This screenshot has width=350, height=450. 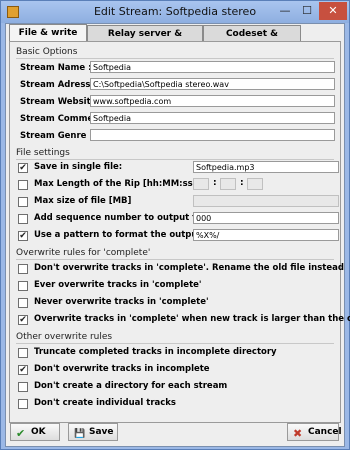 What do you see at coordinates (307, 11) in the screenshot?
I see `maximize-button: ☐` at bounding box center [307, 11].